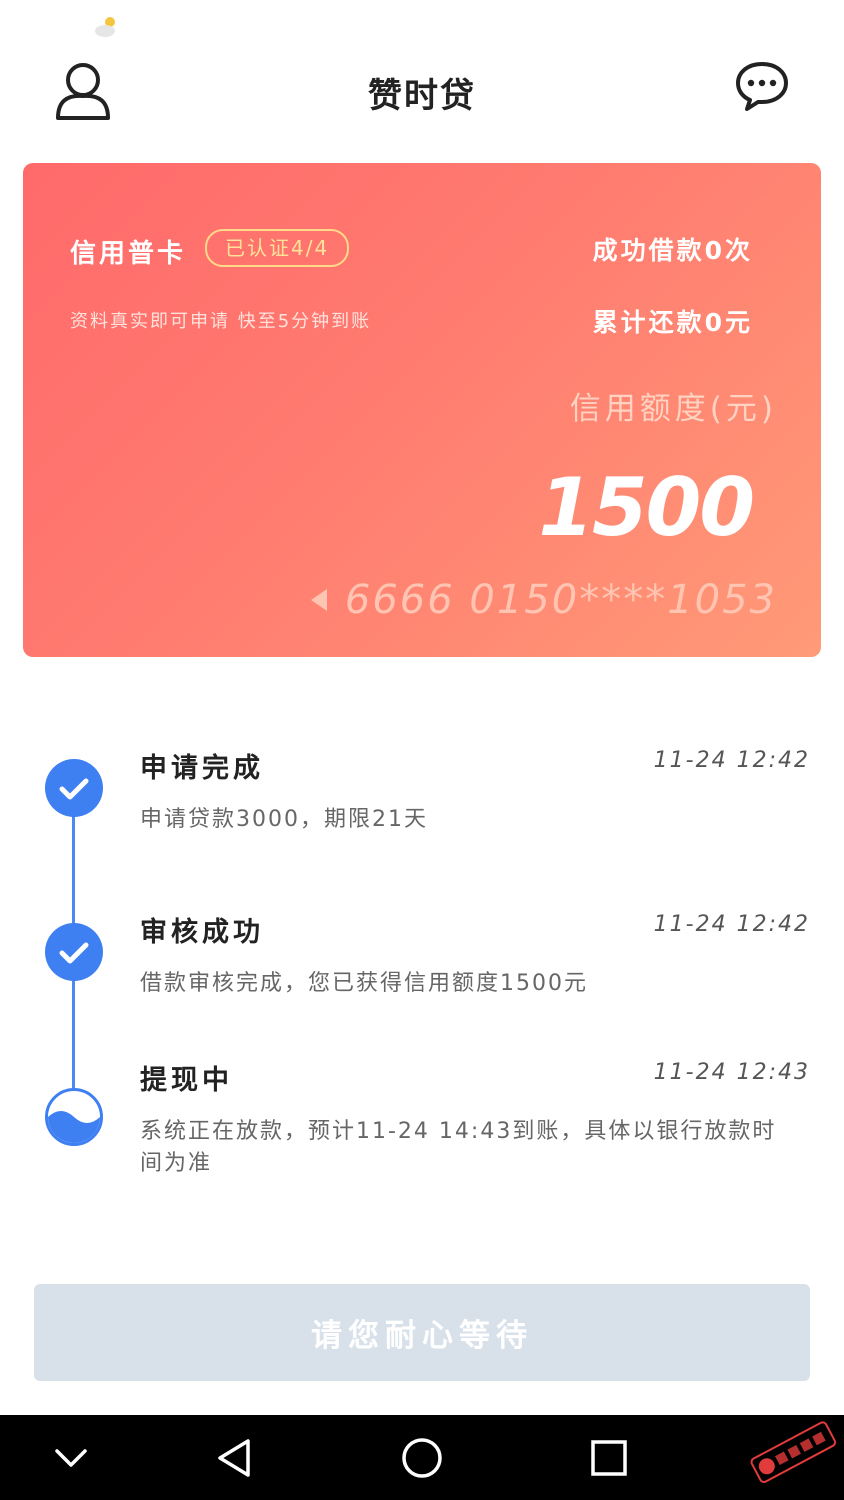  Describe the element at coordinates (74, 1117) in the screenshot. I see `in-progress-wave-icon` at that location.